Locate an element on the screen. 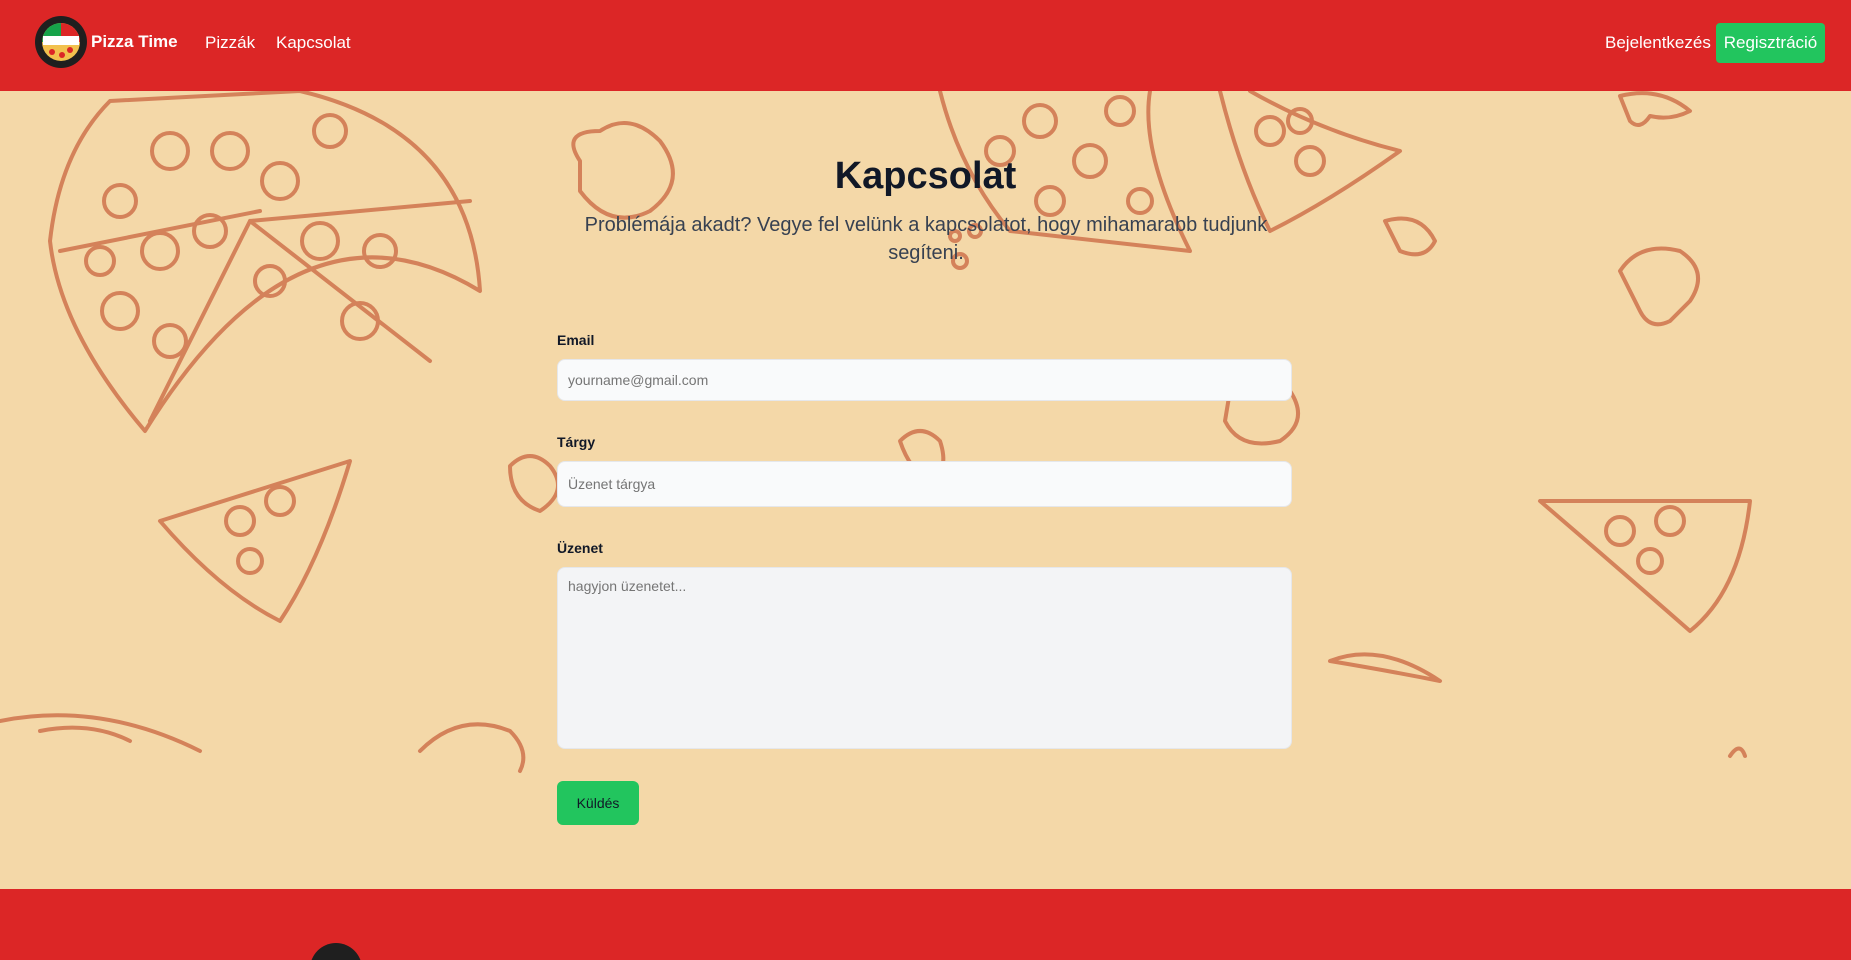 Image resolution: width=1851 pixels, height=960 pixels. login-link: Bejelentkezés is located at coordinates (1658, 43).